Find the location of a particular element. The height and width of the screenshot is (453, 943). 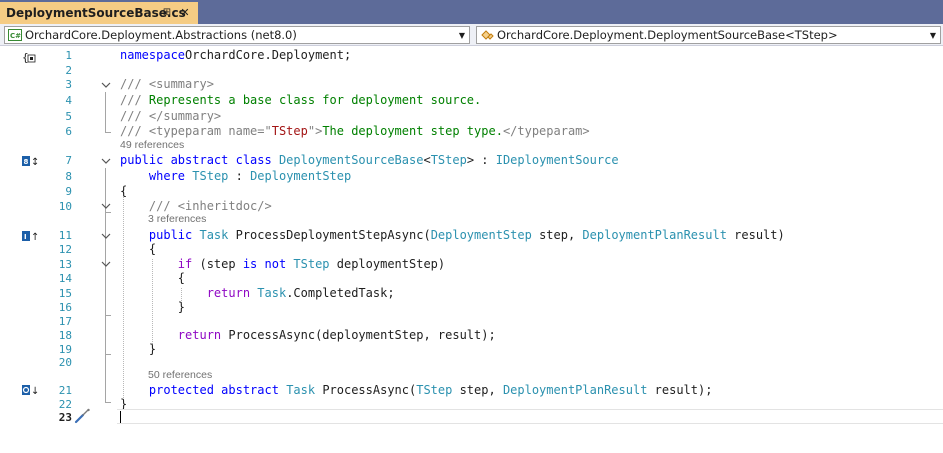

code-token: /// <inheritdoc/> is located at coordinates (210, 206).